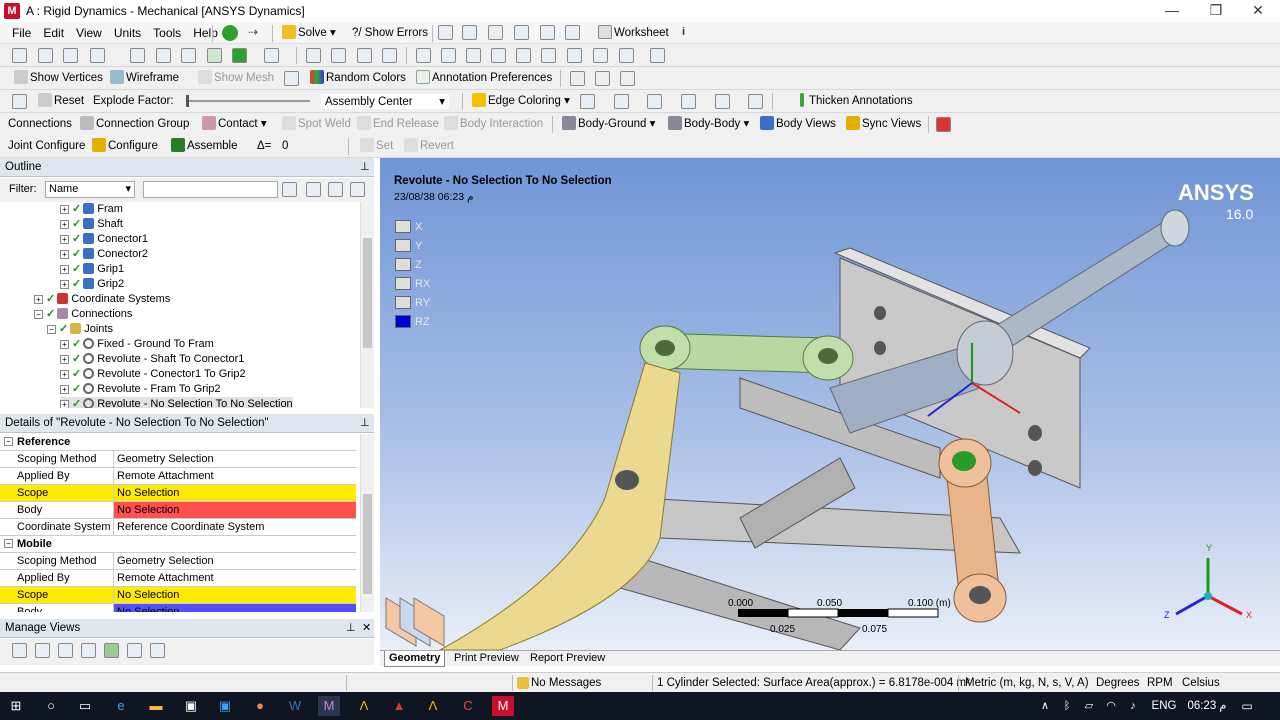  What do you see at coordinates (484, 78) in the screenshot?
I see `annotation-preferences-button: Annotation Preferences` at bounding box center [484, 78].